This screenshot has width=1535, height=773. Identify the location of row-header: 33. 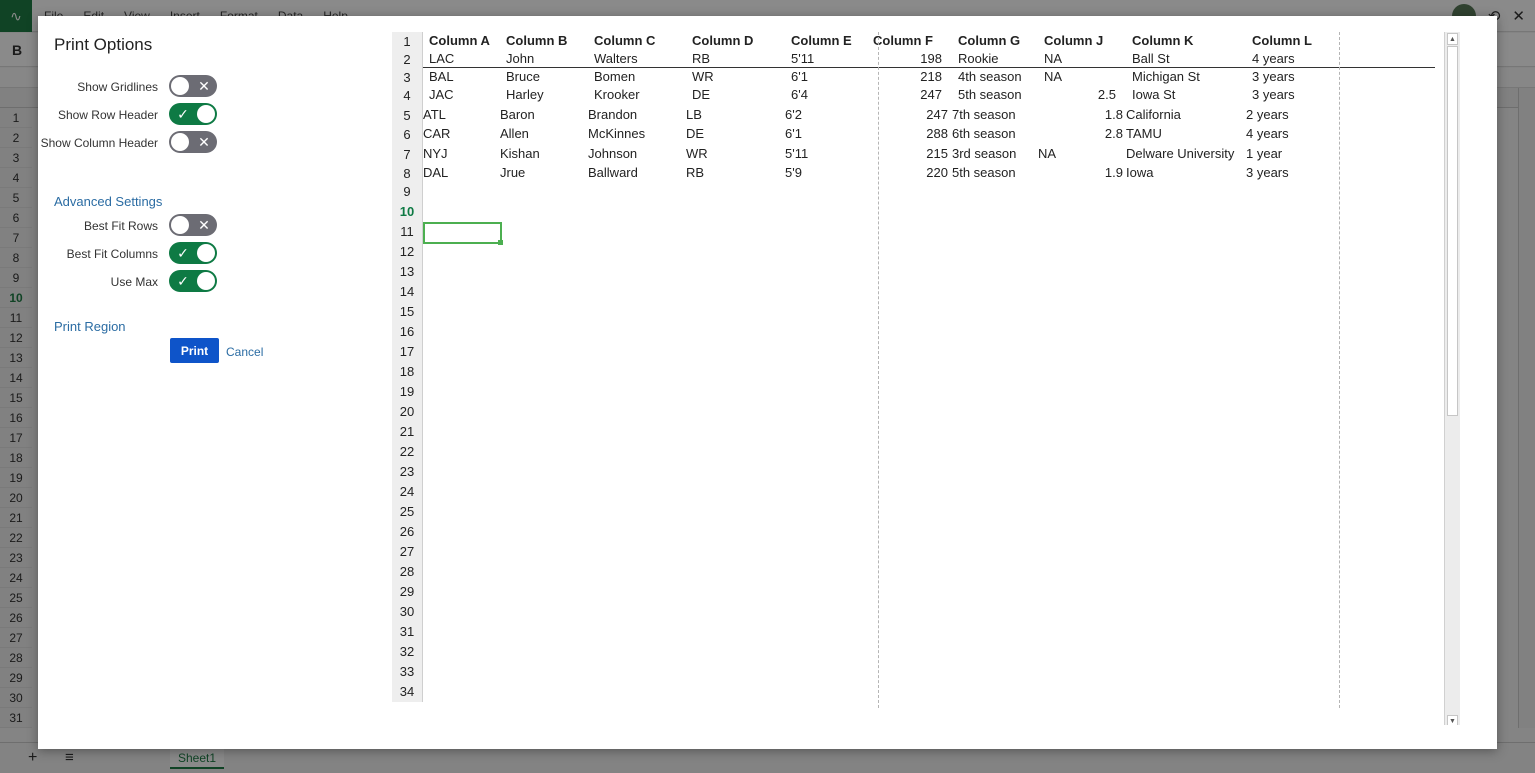
(407, 672).